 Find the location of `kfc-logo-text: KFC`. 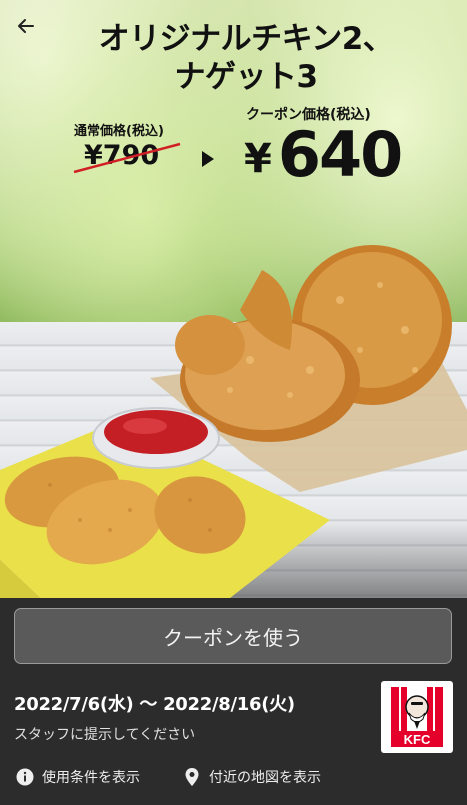

kfc-logo-text: KFC is located at coordinates (417, 739).